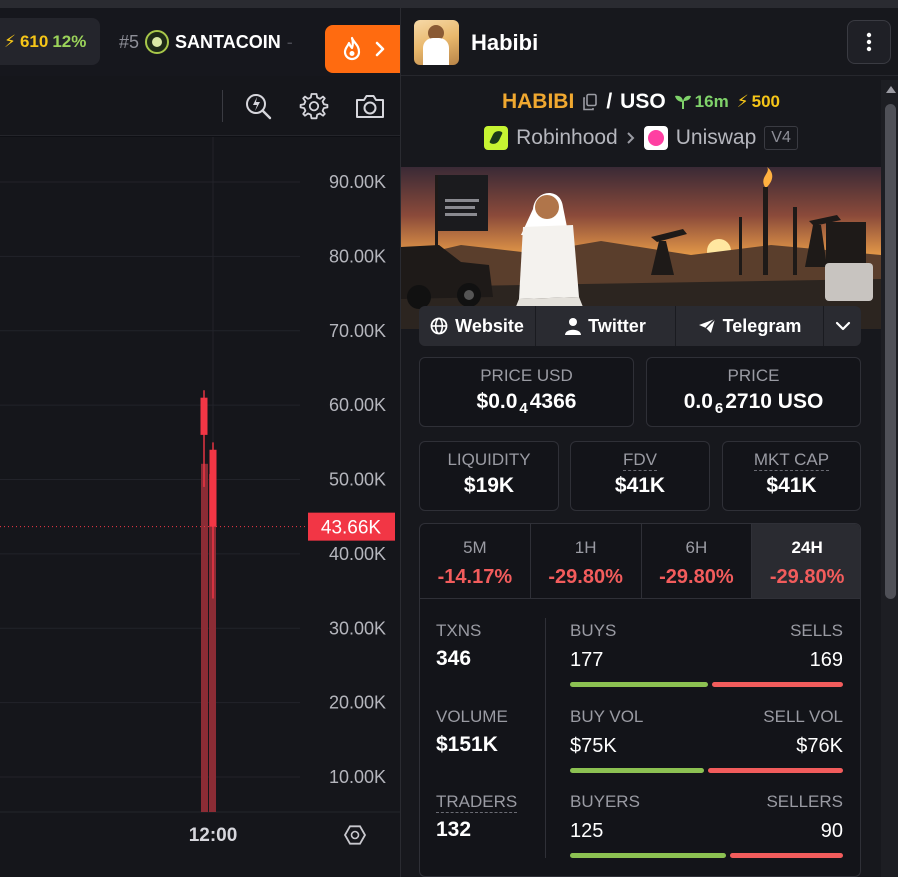  What do you see at coordinates (706, 770) in the screenshot?
I see `buy-sell-volume-bar` at bounding box center [706, 770].